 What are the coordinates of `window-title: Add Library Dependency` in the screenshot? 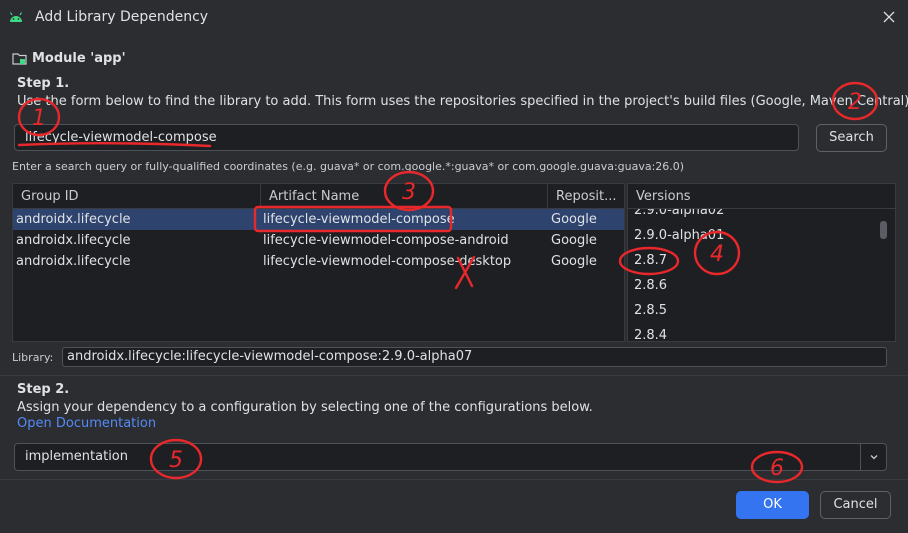 It's located at (122, 17).